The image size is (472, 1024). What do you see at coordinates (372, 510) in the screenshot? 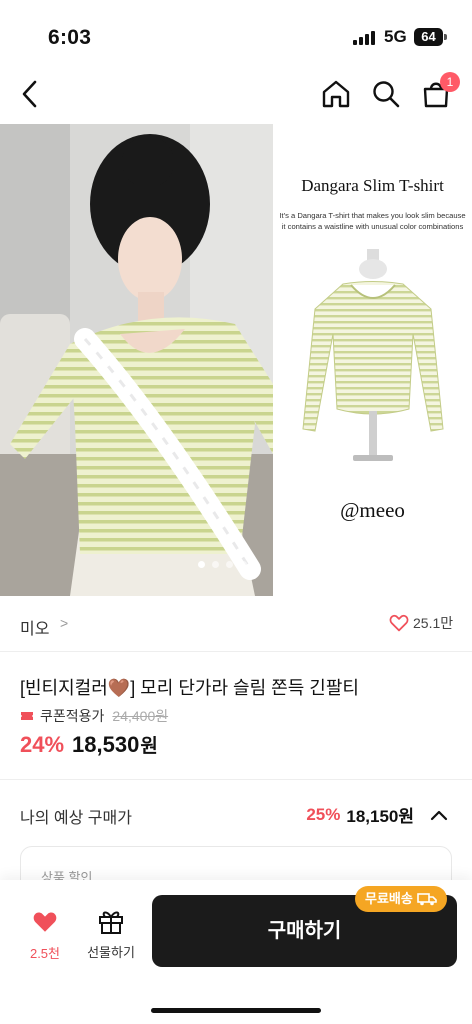
I see `promo-handle: @meeo` at bounding box center [372, 510].